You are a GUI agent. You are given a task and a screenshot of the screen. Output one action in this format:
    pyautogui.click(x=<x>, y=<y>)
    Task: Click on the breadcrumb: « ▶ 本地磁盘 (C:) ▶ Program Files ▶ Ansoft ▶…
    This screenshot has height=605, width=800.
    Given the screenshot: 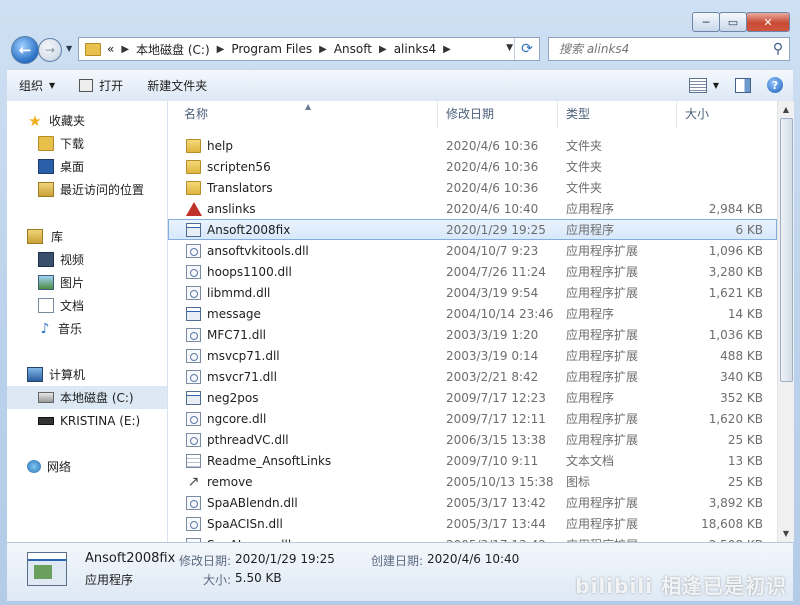 What is the action you would take?
    pyautogui.click(x=282, y=49)
    